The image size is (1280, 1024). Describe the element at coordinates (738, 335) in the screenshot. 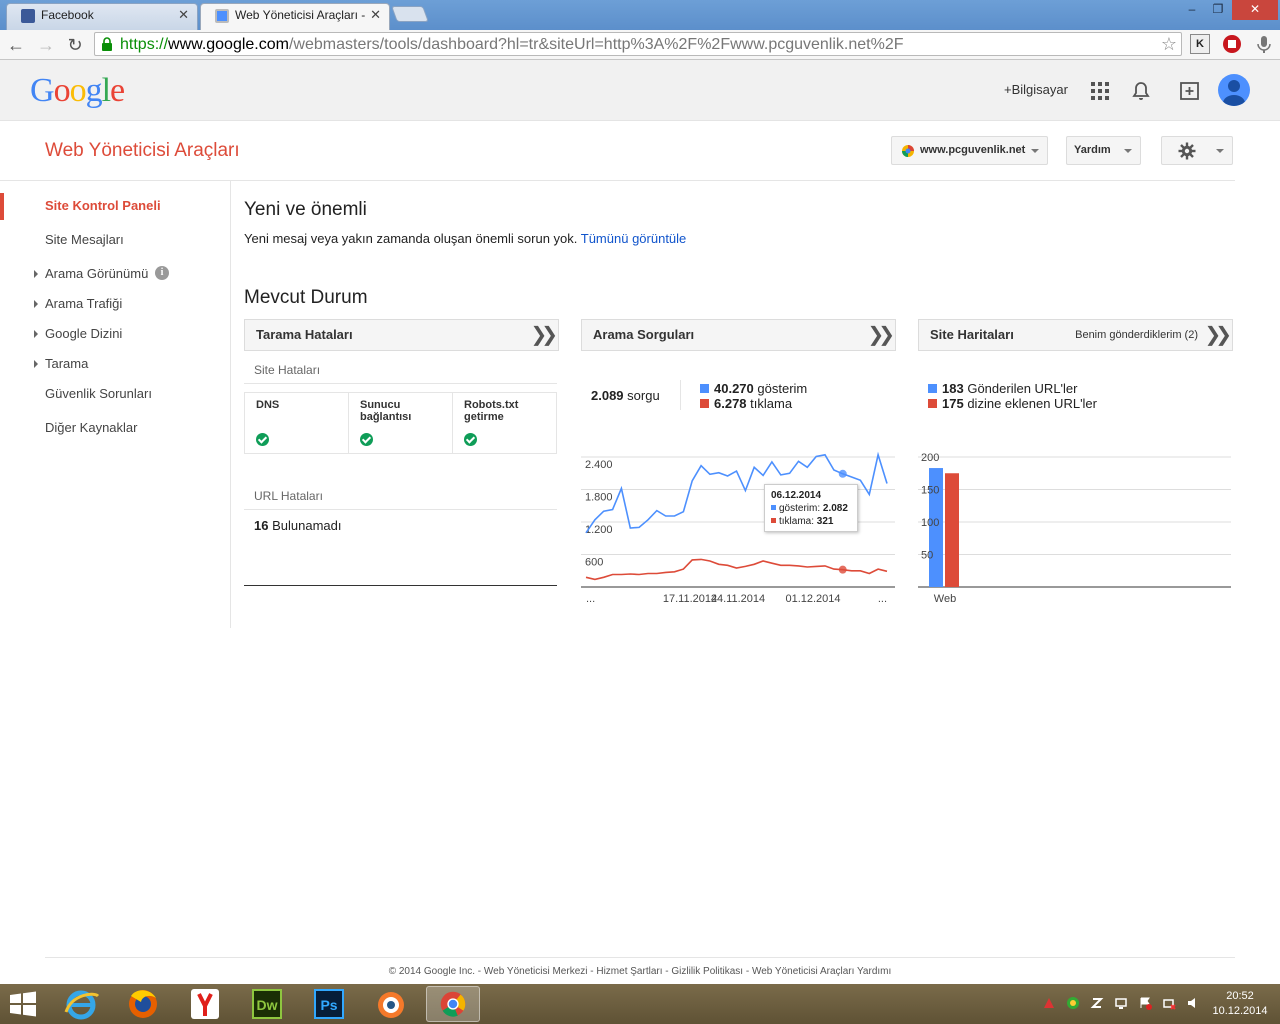

I see `search-queries-header: Arama Sorguları ❯❯` at that location.